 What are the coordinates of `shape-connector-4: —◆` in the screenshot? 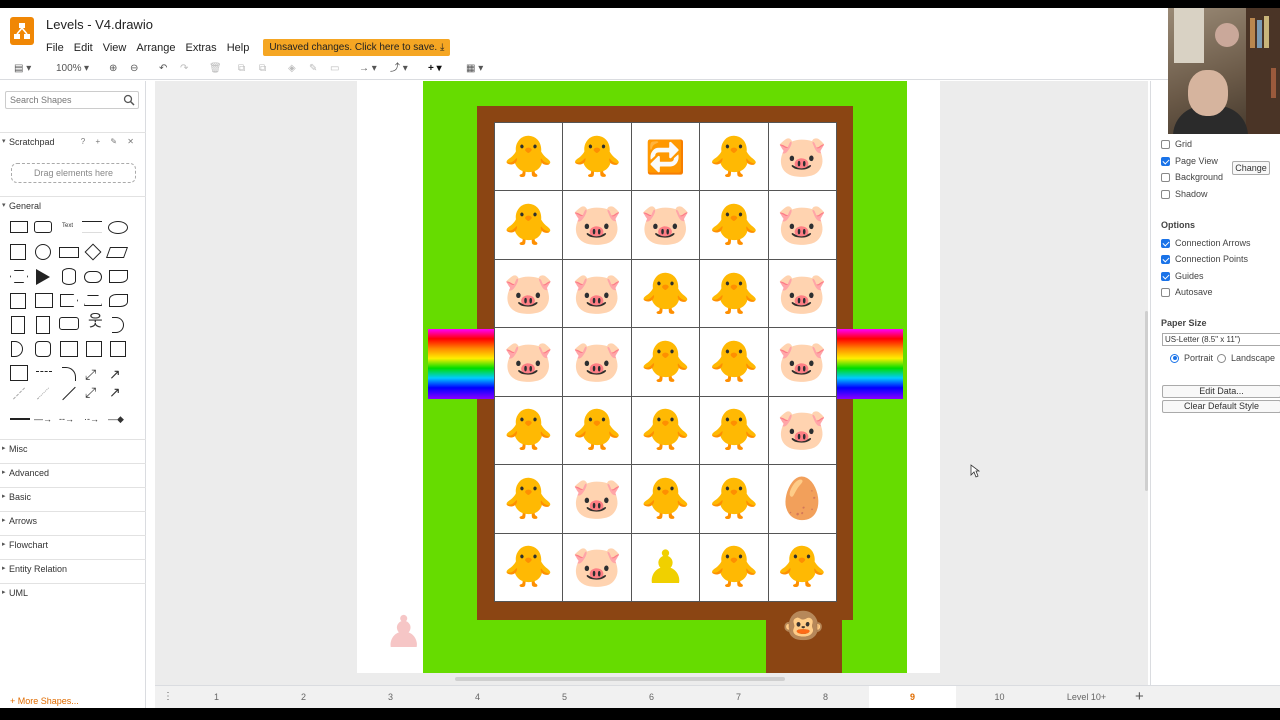 It's located at (116, 419).